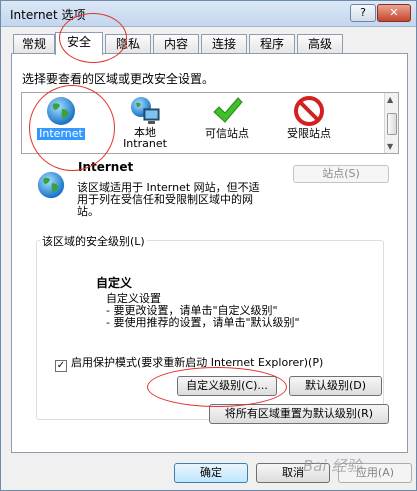 The height and width of the screenshot is (491, 417). What do you see at coordinates (34, 44) in the screenshot?
I see `tab-general: 常规` at bounding box center [34, 44].